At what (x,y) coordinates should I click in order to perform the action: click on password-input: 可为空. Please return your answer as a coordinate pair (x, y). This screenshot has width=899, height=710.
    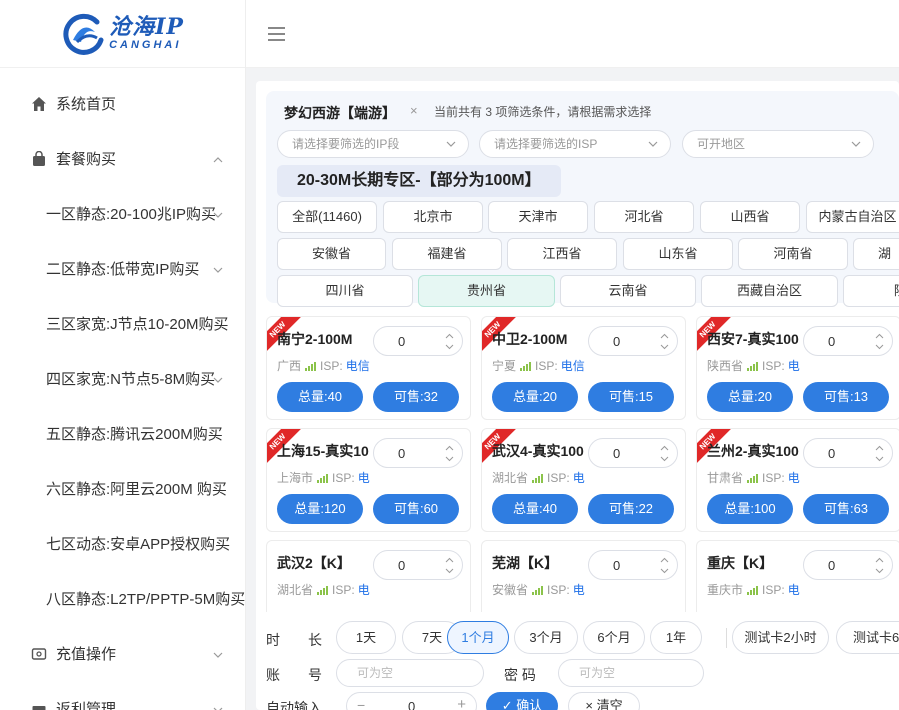
    Looking at the image, I should click on (631, 673).